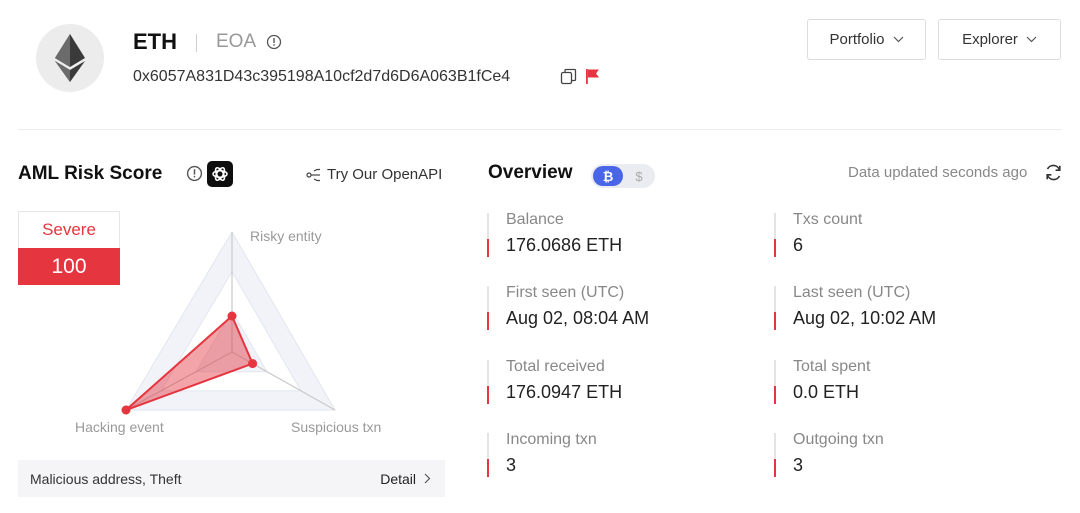 The width and height of the screenshot is (1080, 513). What do you see at coordinates (228, 323) in the screenshot?
I see `risk-radar-chart` at bounding box center [228, 323].